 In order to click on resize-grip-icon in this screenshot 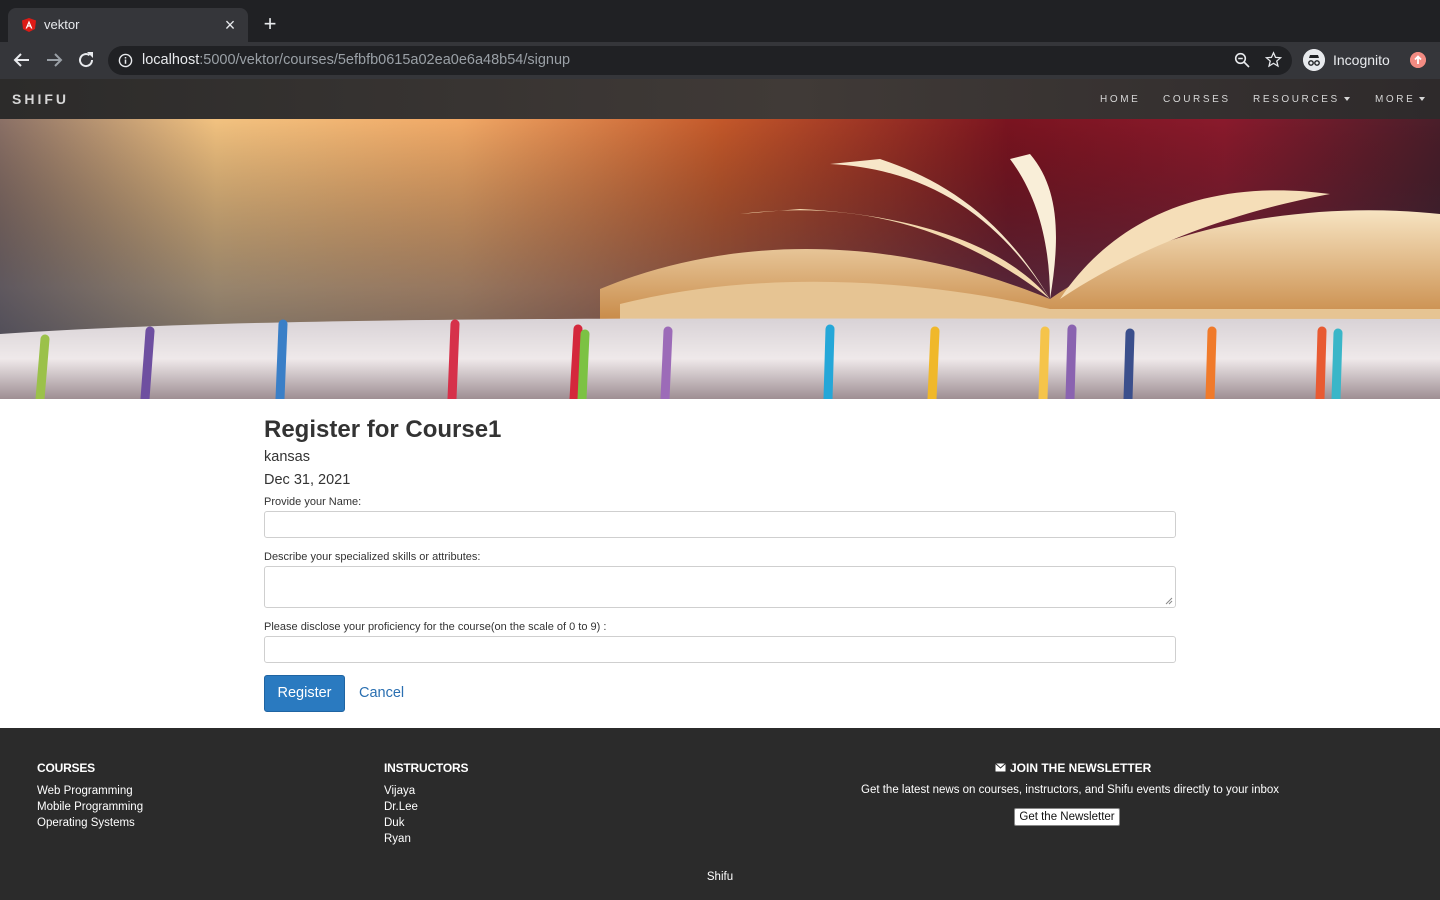, I will do `click(1169, 601)`.